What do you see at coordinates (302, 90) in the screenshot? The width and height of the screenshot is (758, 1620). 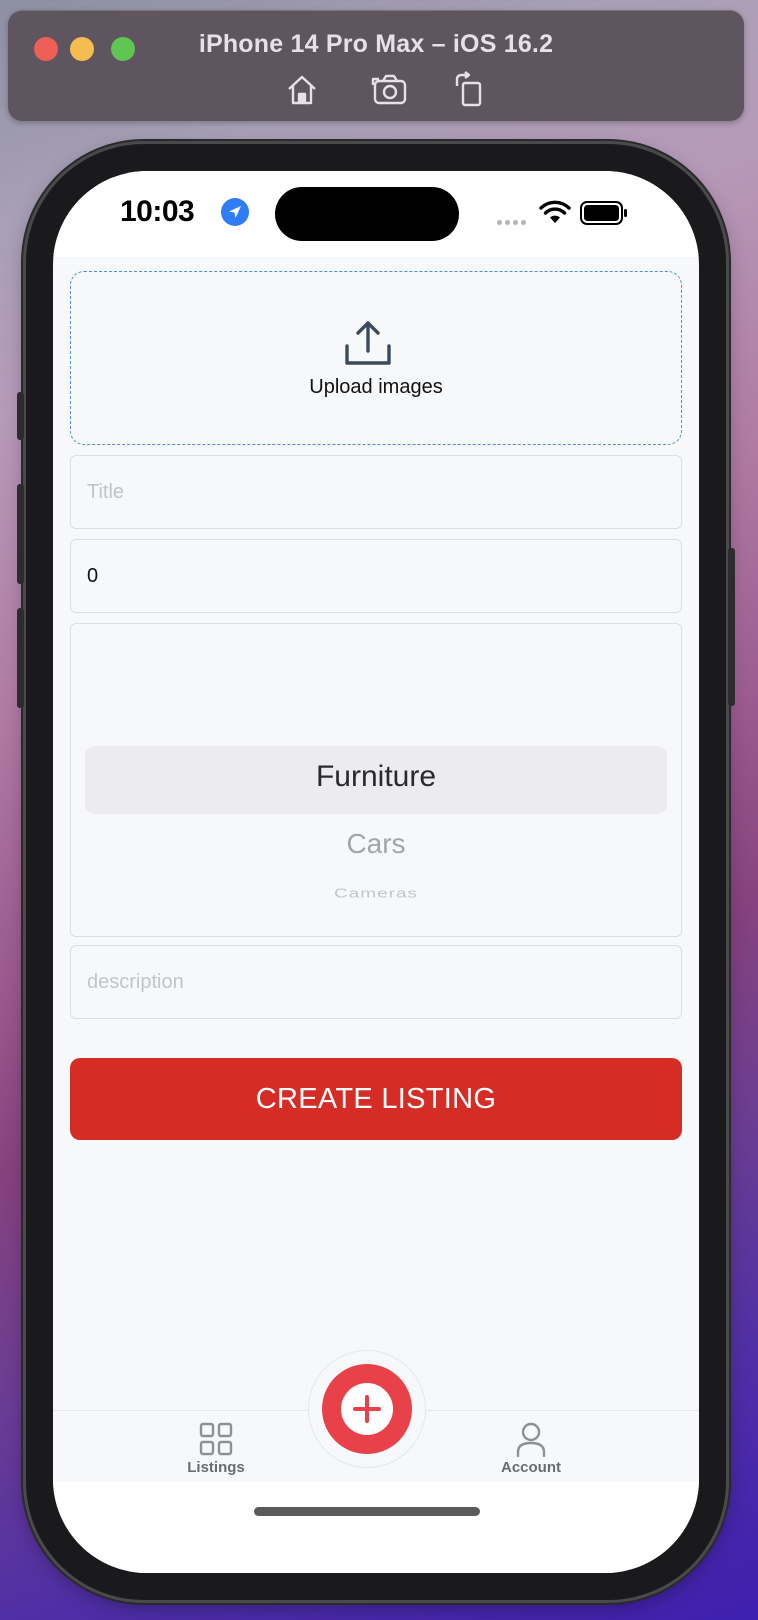 I see `home-icon` at bounding box center [302, 90].